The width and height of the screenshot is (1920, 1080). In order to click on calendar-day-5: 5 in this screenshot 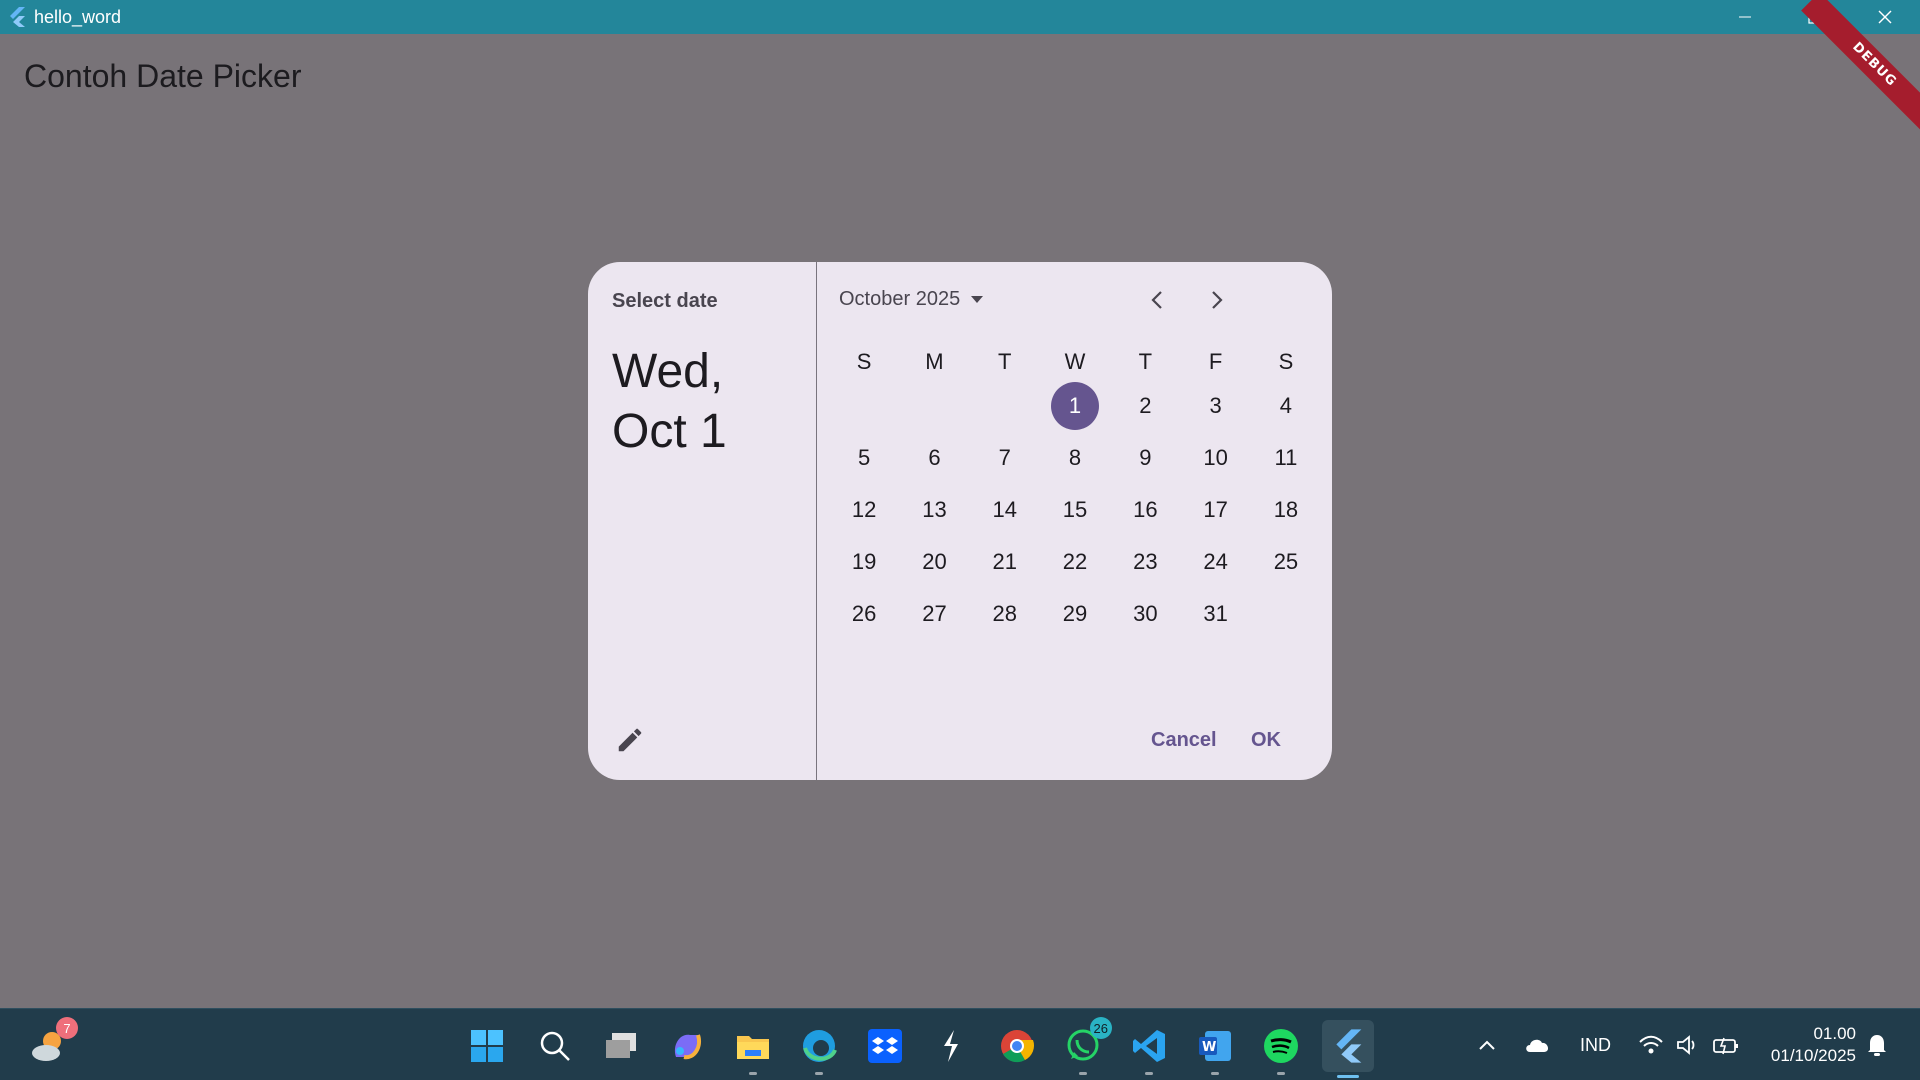, I will do `click(864, 458)`.